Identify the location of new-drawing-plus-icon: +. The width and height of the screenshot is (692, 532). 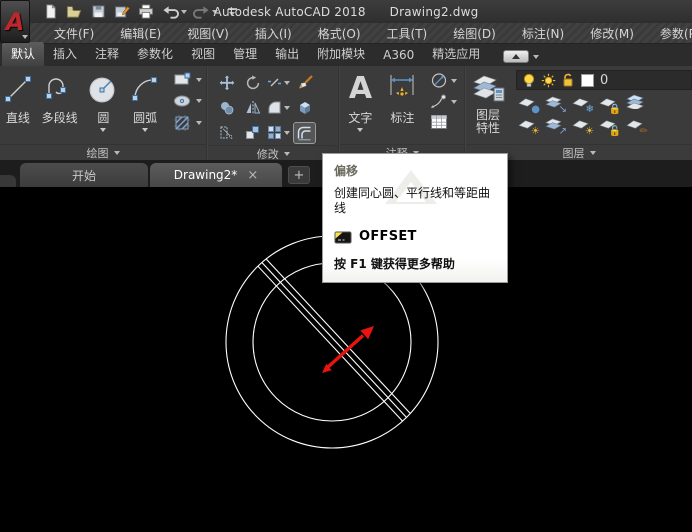
(299, 175).